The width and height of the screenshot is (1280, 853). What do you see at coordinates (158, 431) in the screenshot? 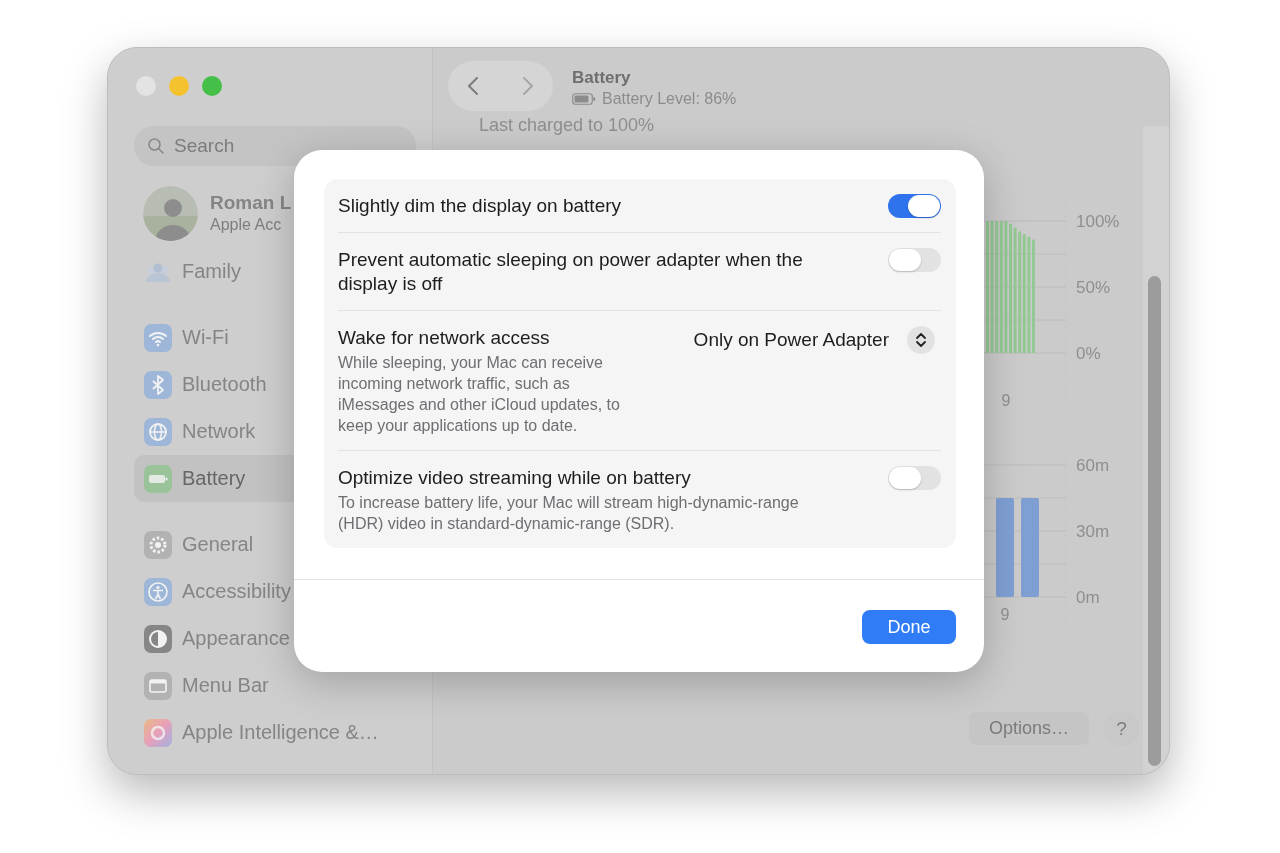
I see `globe-icon` at bounding box center [158, 431].